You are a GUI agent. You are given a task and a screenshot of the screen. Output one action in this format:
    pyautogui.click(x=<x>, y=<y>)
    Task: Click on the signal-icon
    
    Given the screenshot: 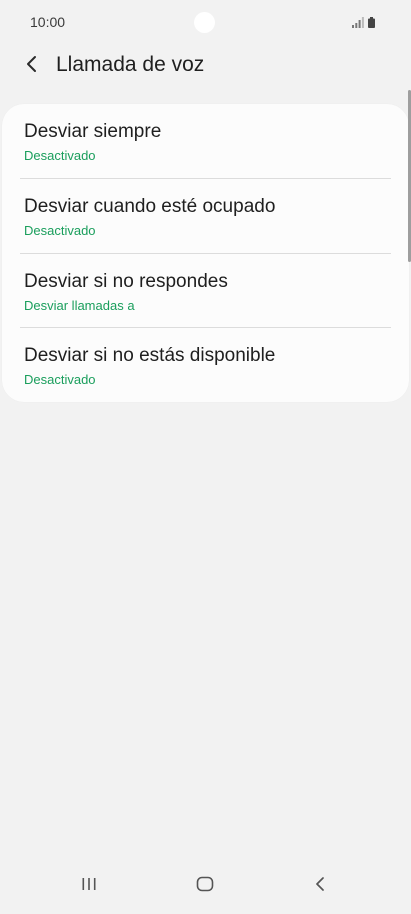 What is the action you would take?
    pyautogui.click(x=358, y=22)
    